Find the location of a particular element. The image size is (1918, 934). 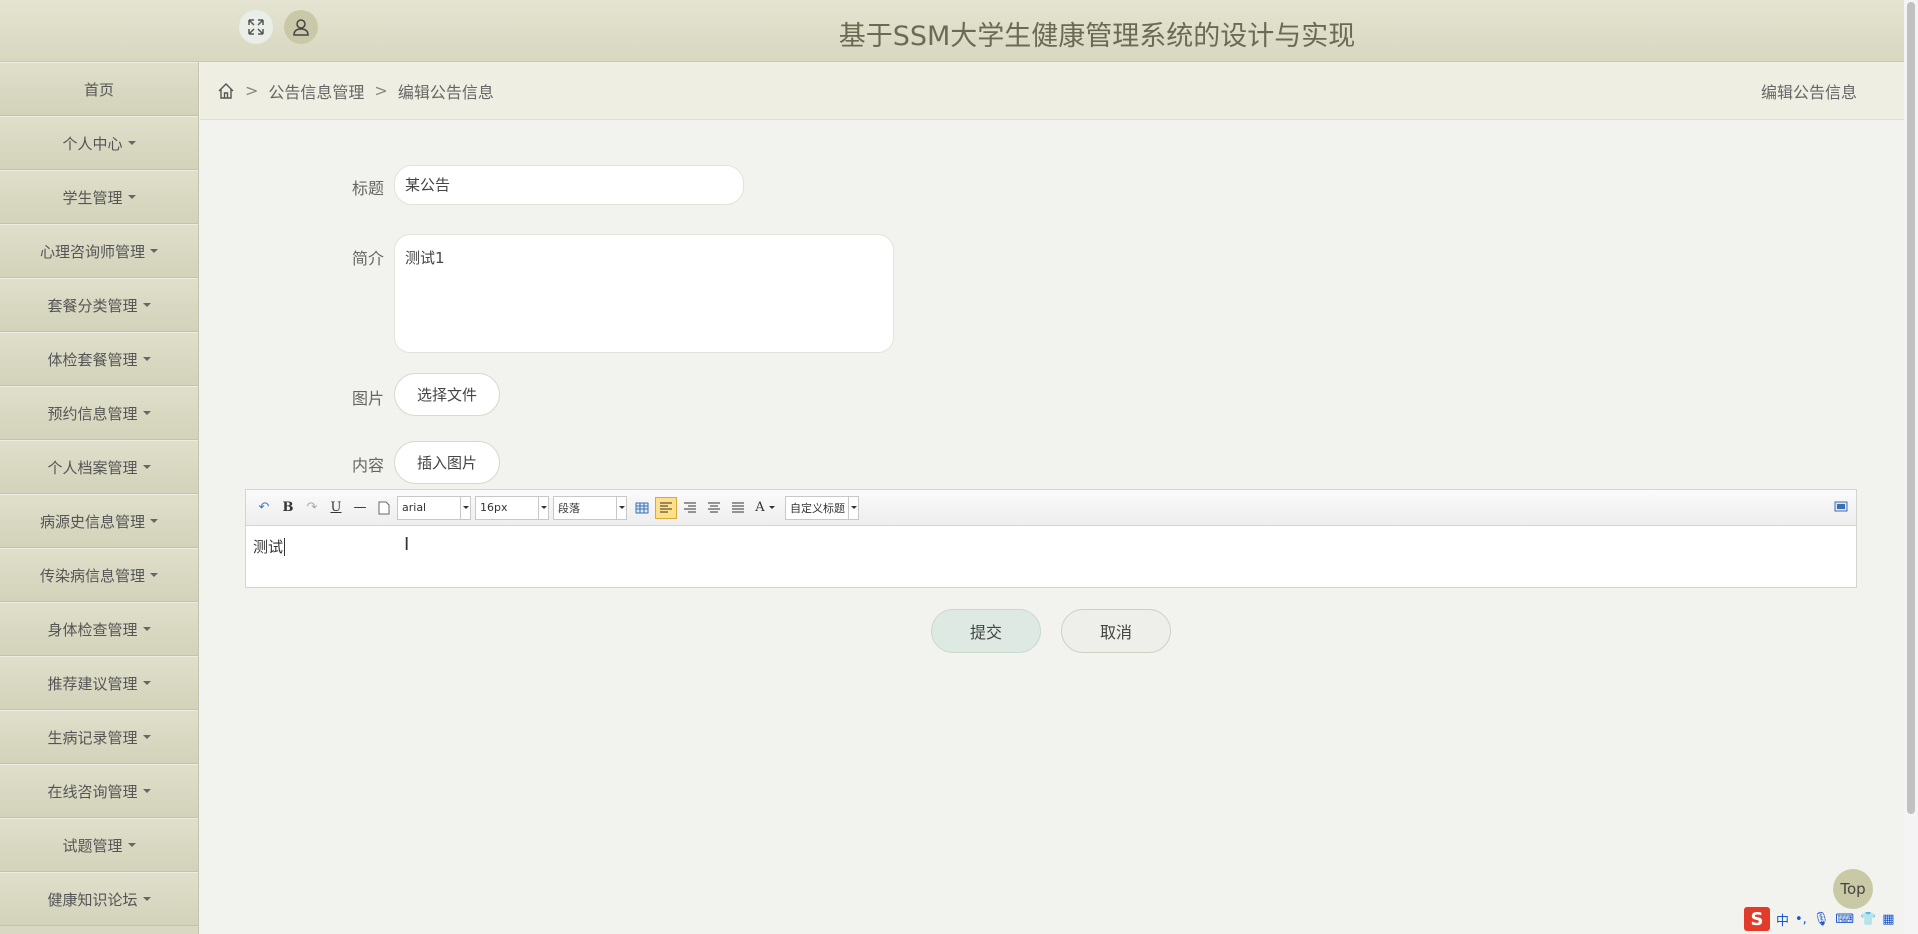

sidebar-item: 病源史信息管理 is located at coordinates (99, 521).